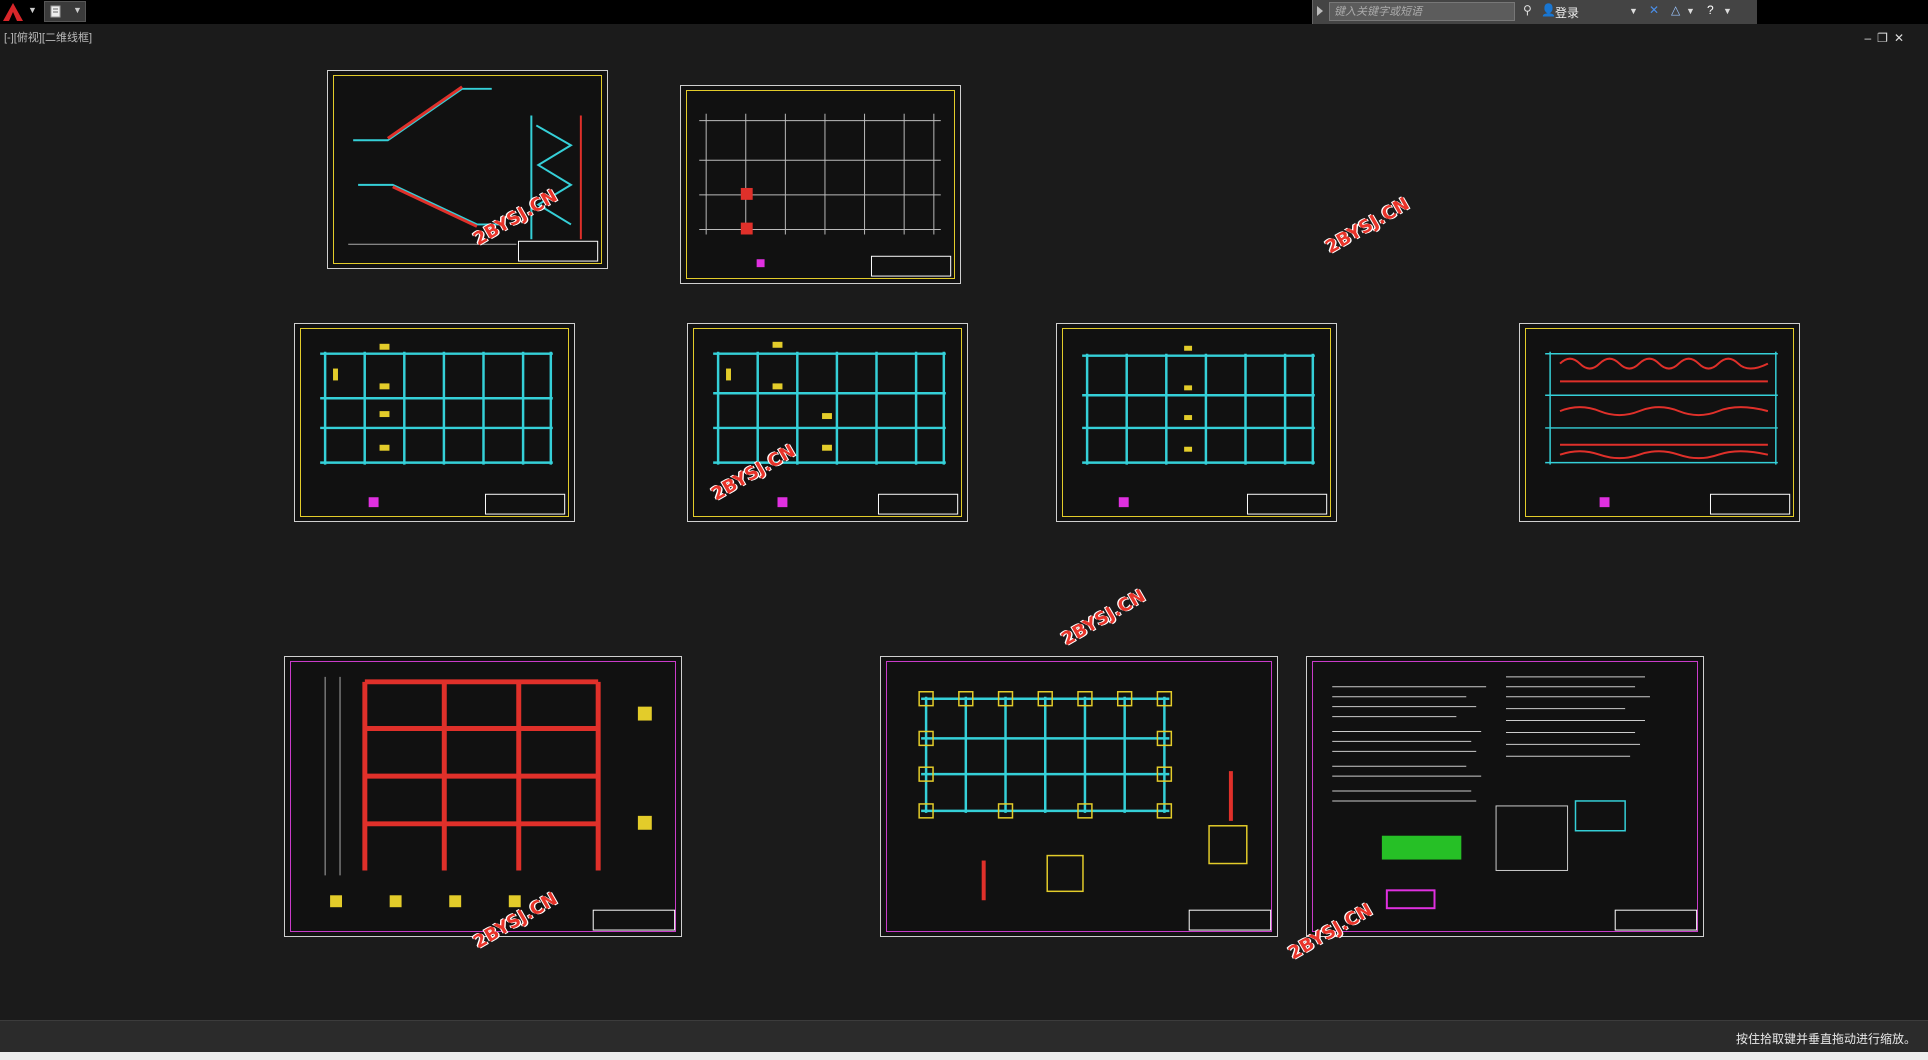 The width and height of the screenshot is (1928, 1060). Describe the element at coordinates (1710, 10) in the screenshot. I see `help-icon: ?` at that location.